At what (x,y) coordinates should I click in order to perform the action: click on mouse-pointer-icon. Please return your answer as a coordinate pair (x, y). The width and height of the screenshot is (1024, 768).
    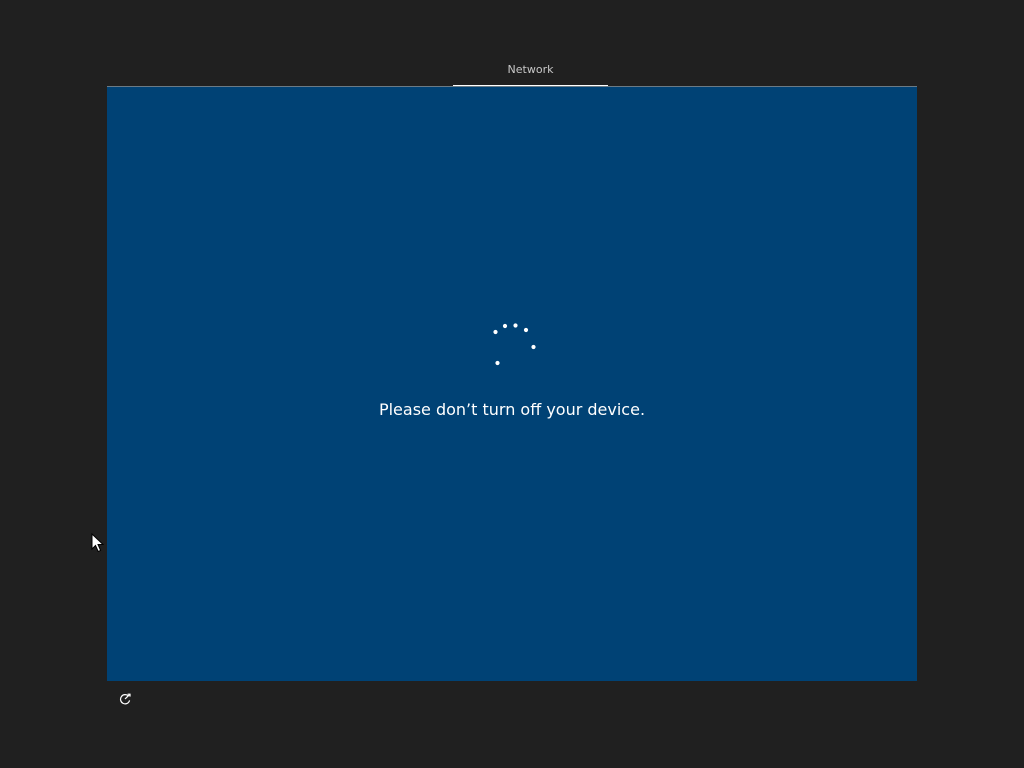
    Looking at the image, I should click on (98, 543).